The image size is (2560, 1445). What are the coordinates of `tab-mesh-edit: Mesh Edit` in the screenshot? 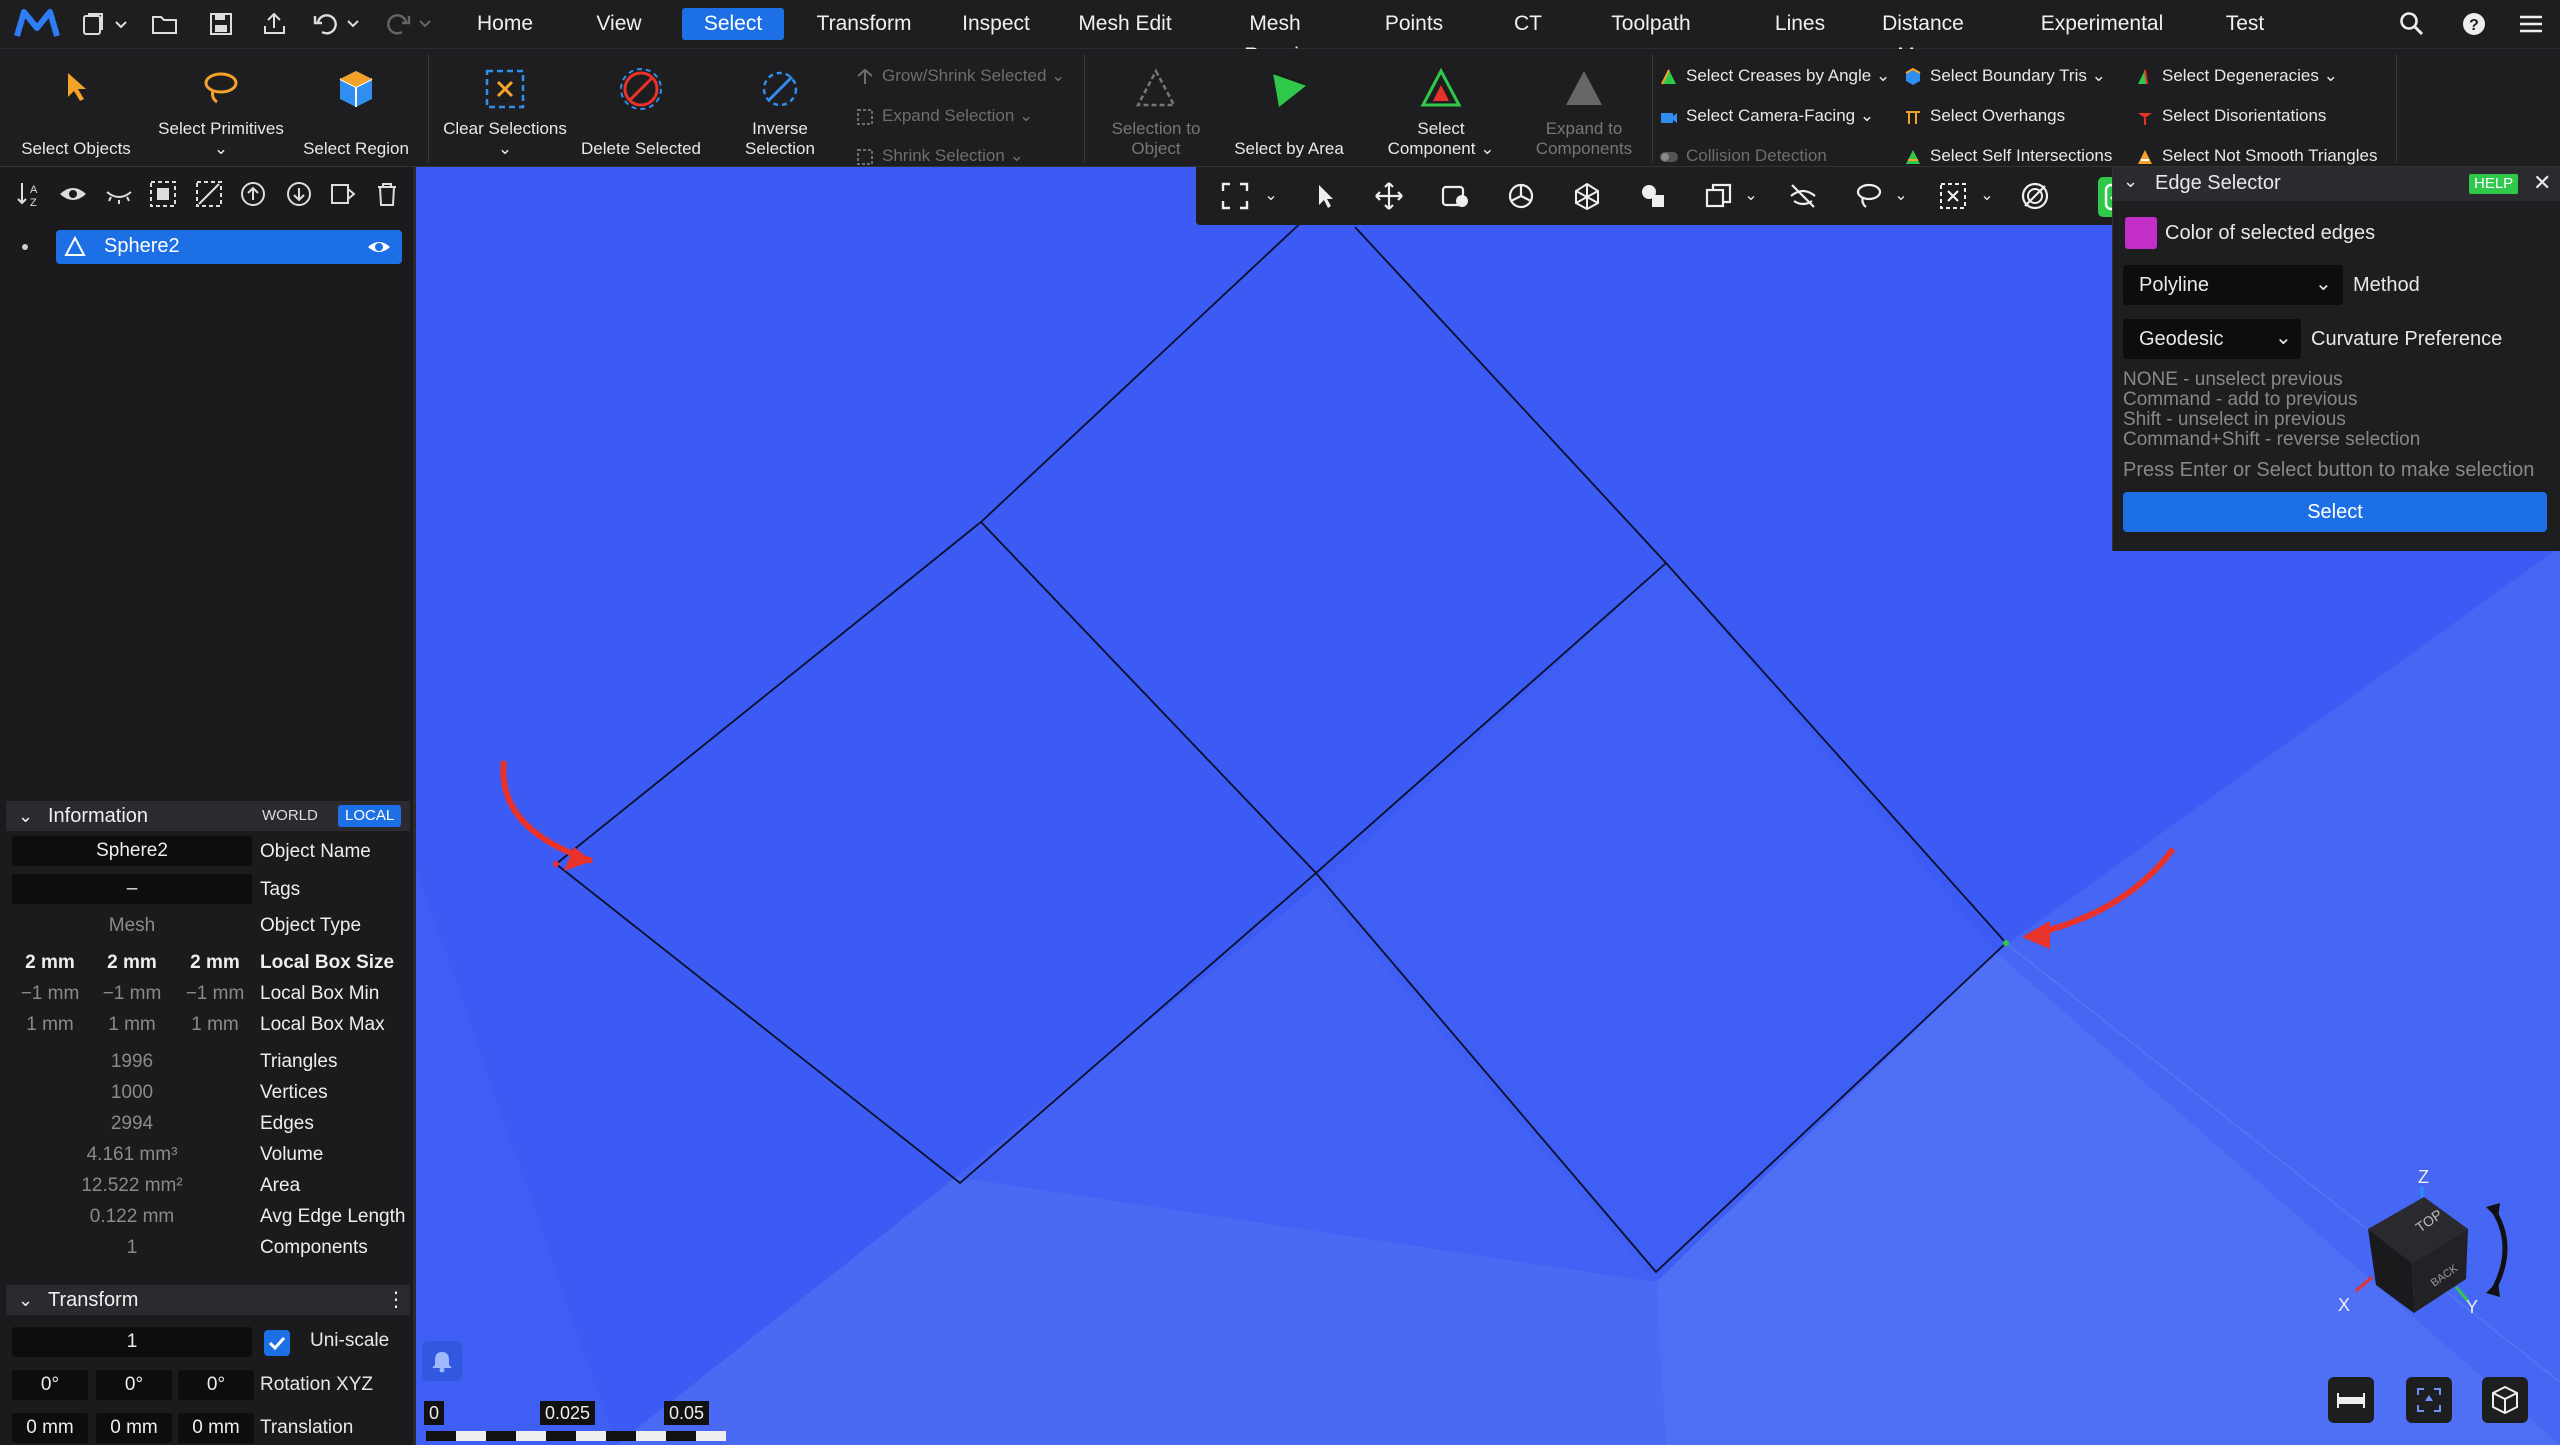 It's located at (1125, 24).